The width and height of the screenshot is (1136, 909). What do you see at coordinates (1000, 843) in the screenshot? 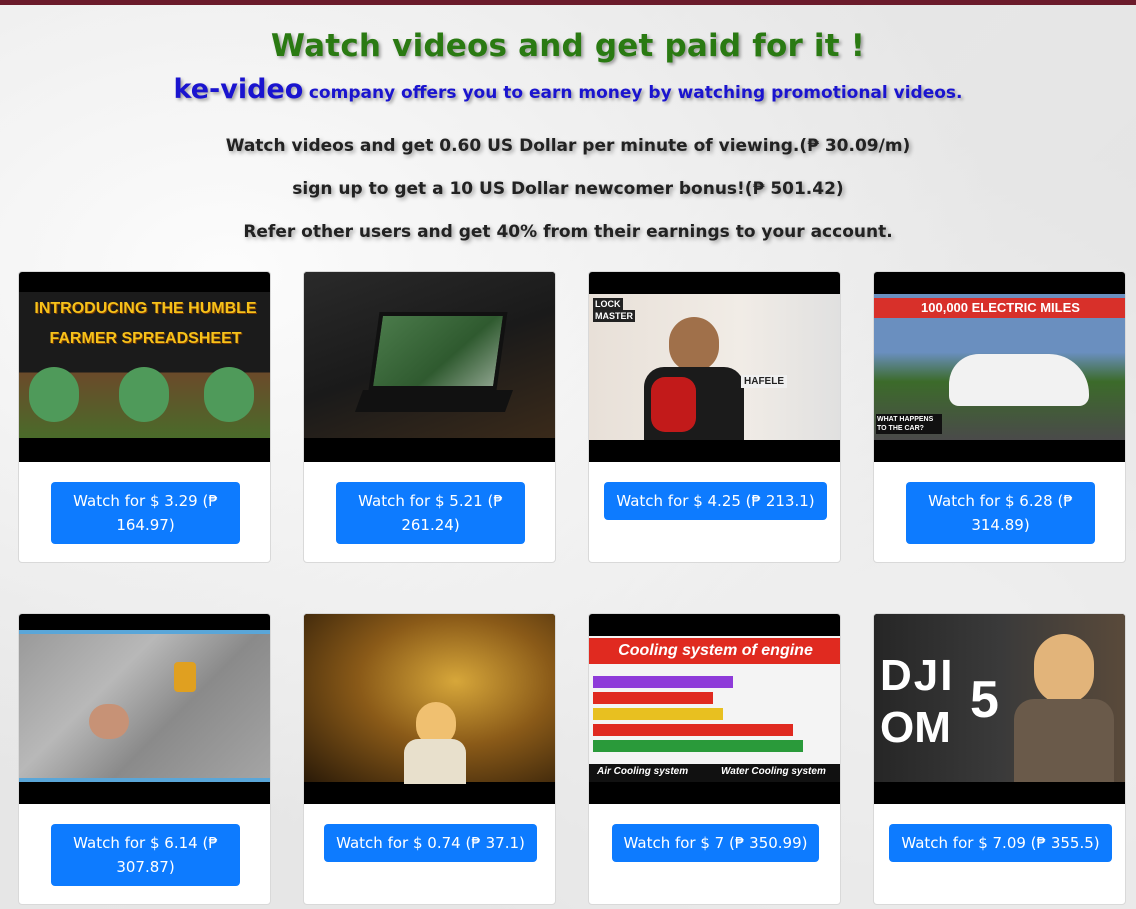
I see `watch-button: Watch for $ 7.09 (₱ 355.5)` at bounding box center [1000, 843].